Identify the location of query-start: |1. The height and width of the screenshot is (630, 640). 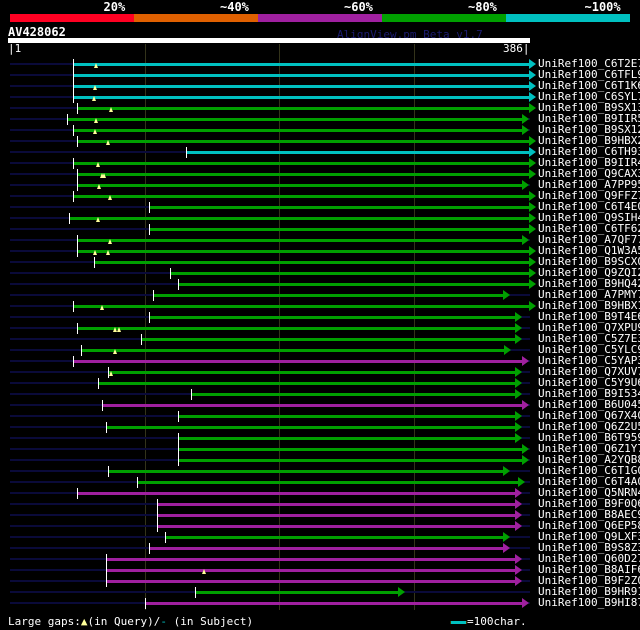
(15, 48).